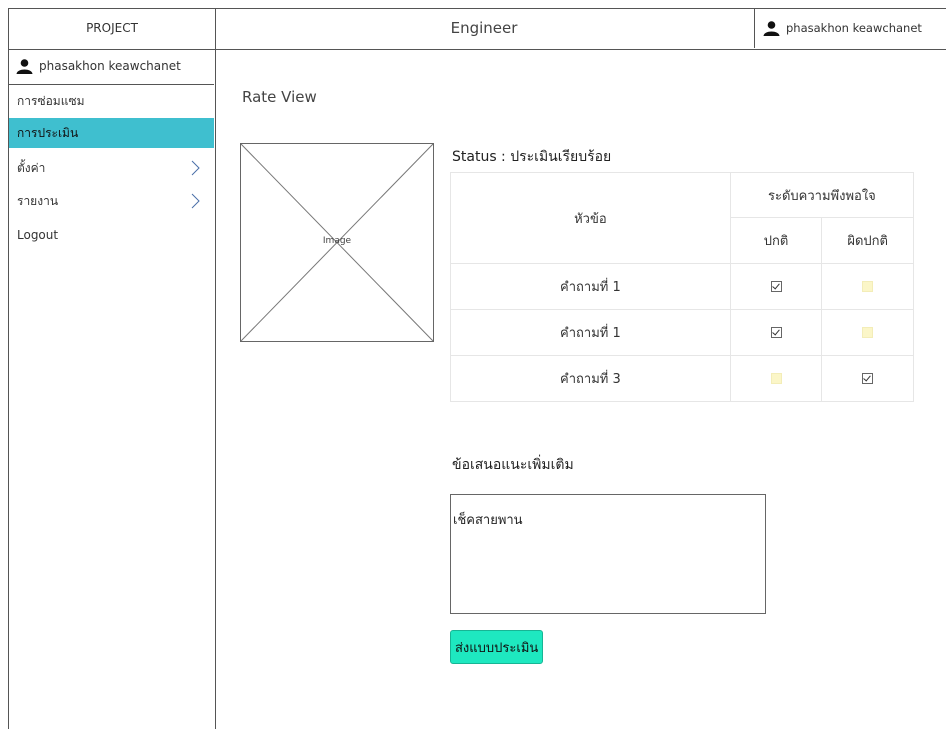 The image size is (946, 729). What do you see at coordinates (111, 133) in the screenshot?
I see `sidebar-item-evaluation: การประเมิน` at bounding box center [111, 133].